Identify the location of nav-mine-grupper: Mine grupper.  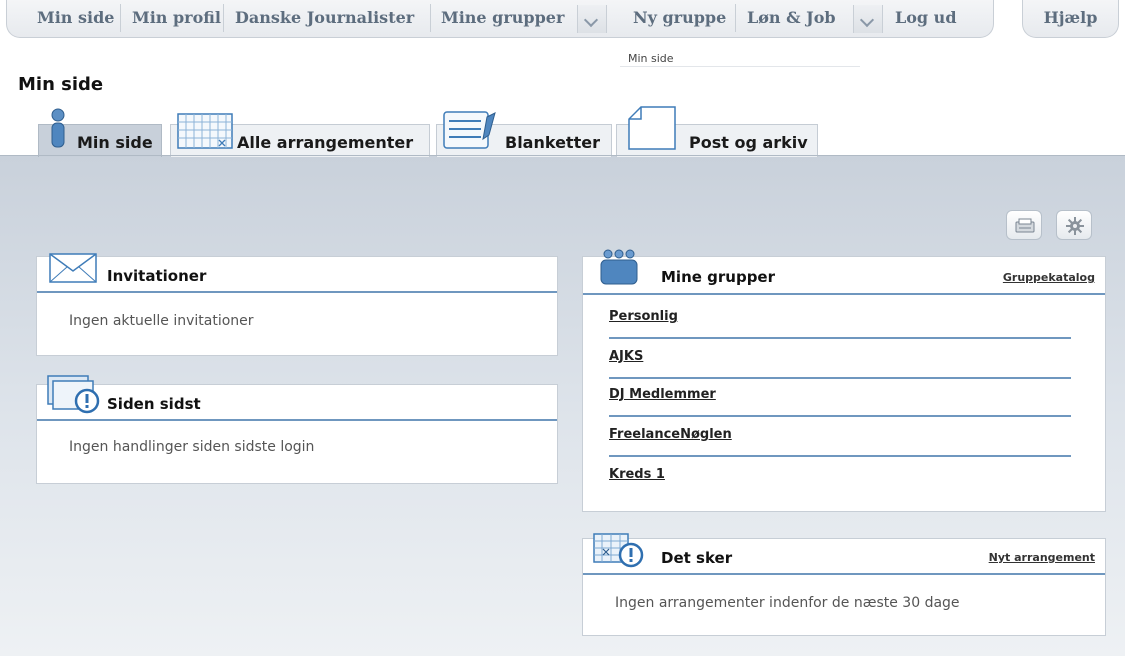
(502, 18).